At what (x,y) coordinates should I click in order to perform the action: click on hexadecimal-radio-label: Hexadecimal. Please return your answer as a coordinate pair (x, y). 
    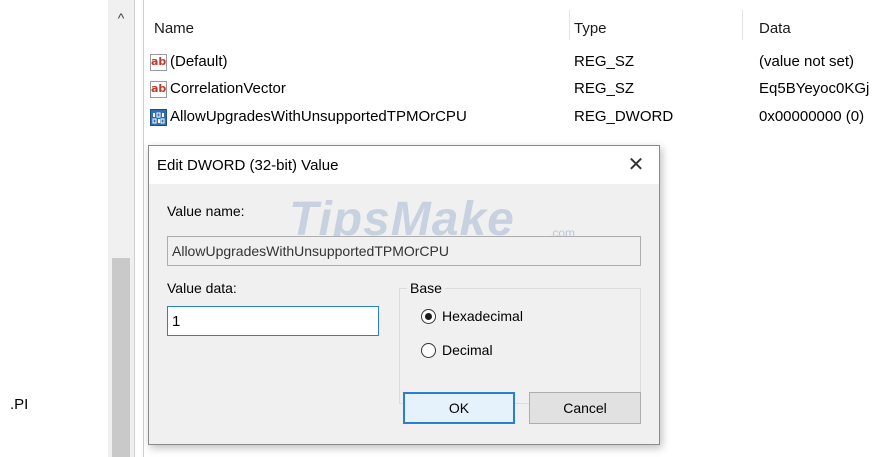
    Looking at the image, I should click on (482, 316).